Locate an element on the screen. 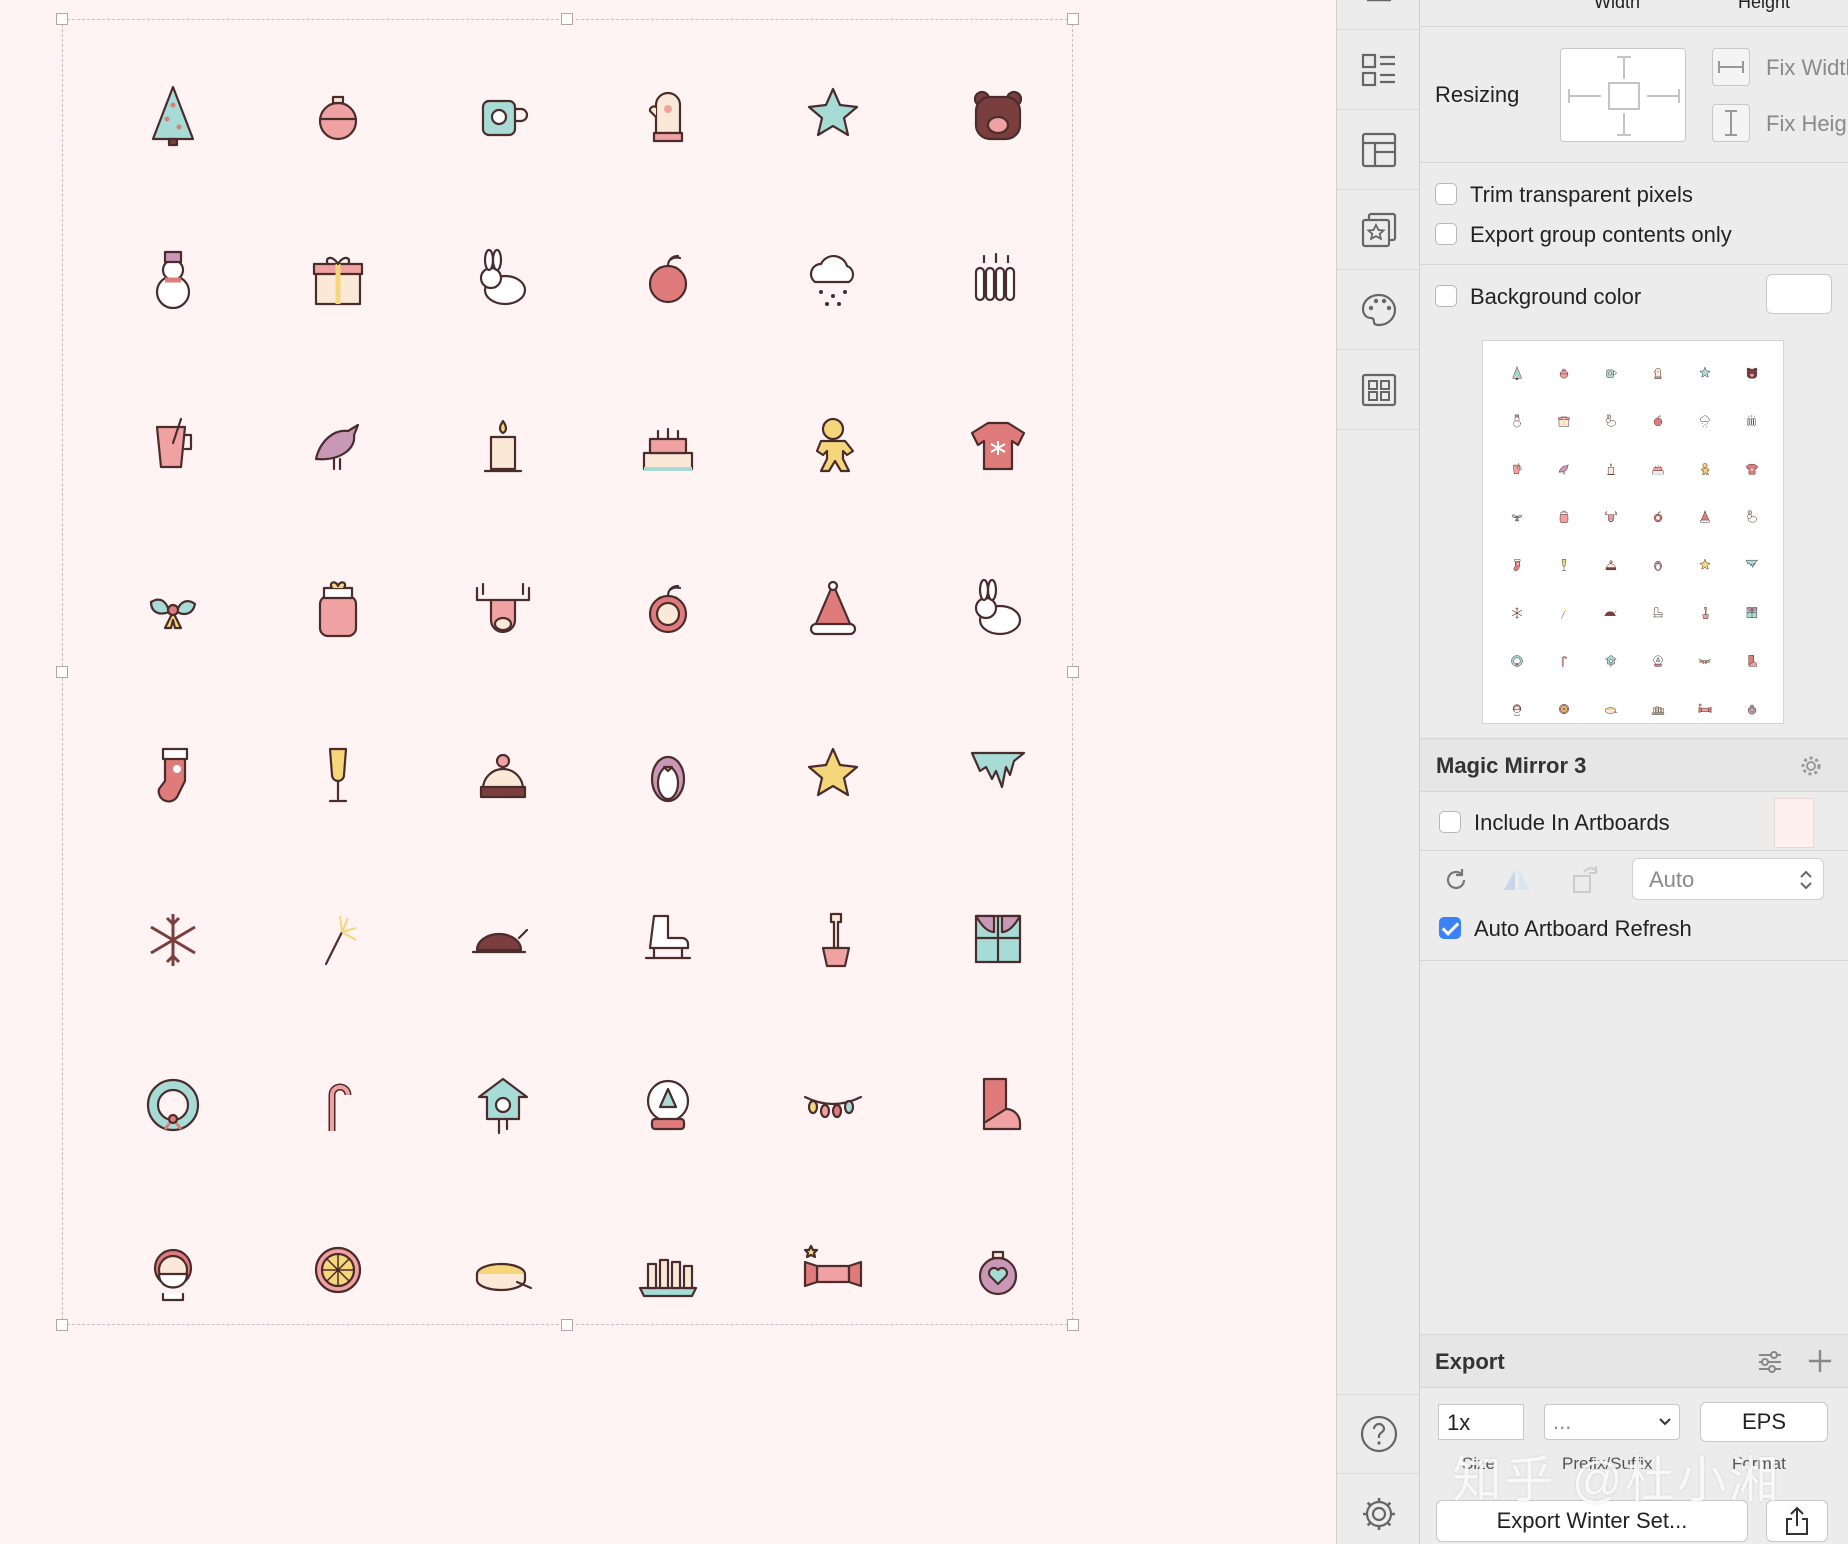  fix-height-toggle is located at coordinates (1731, 123).